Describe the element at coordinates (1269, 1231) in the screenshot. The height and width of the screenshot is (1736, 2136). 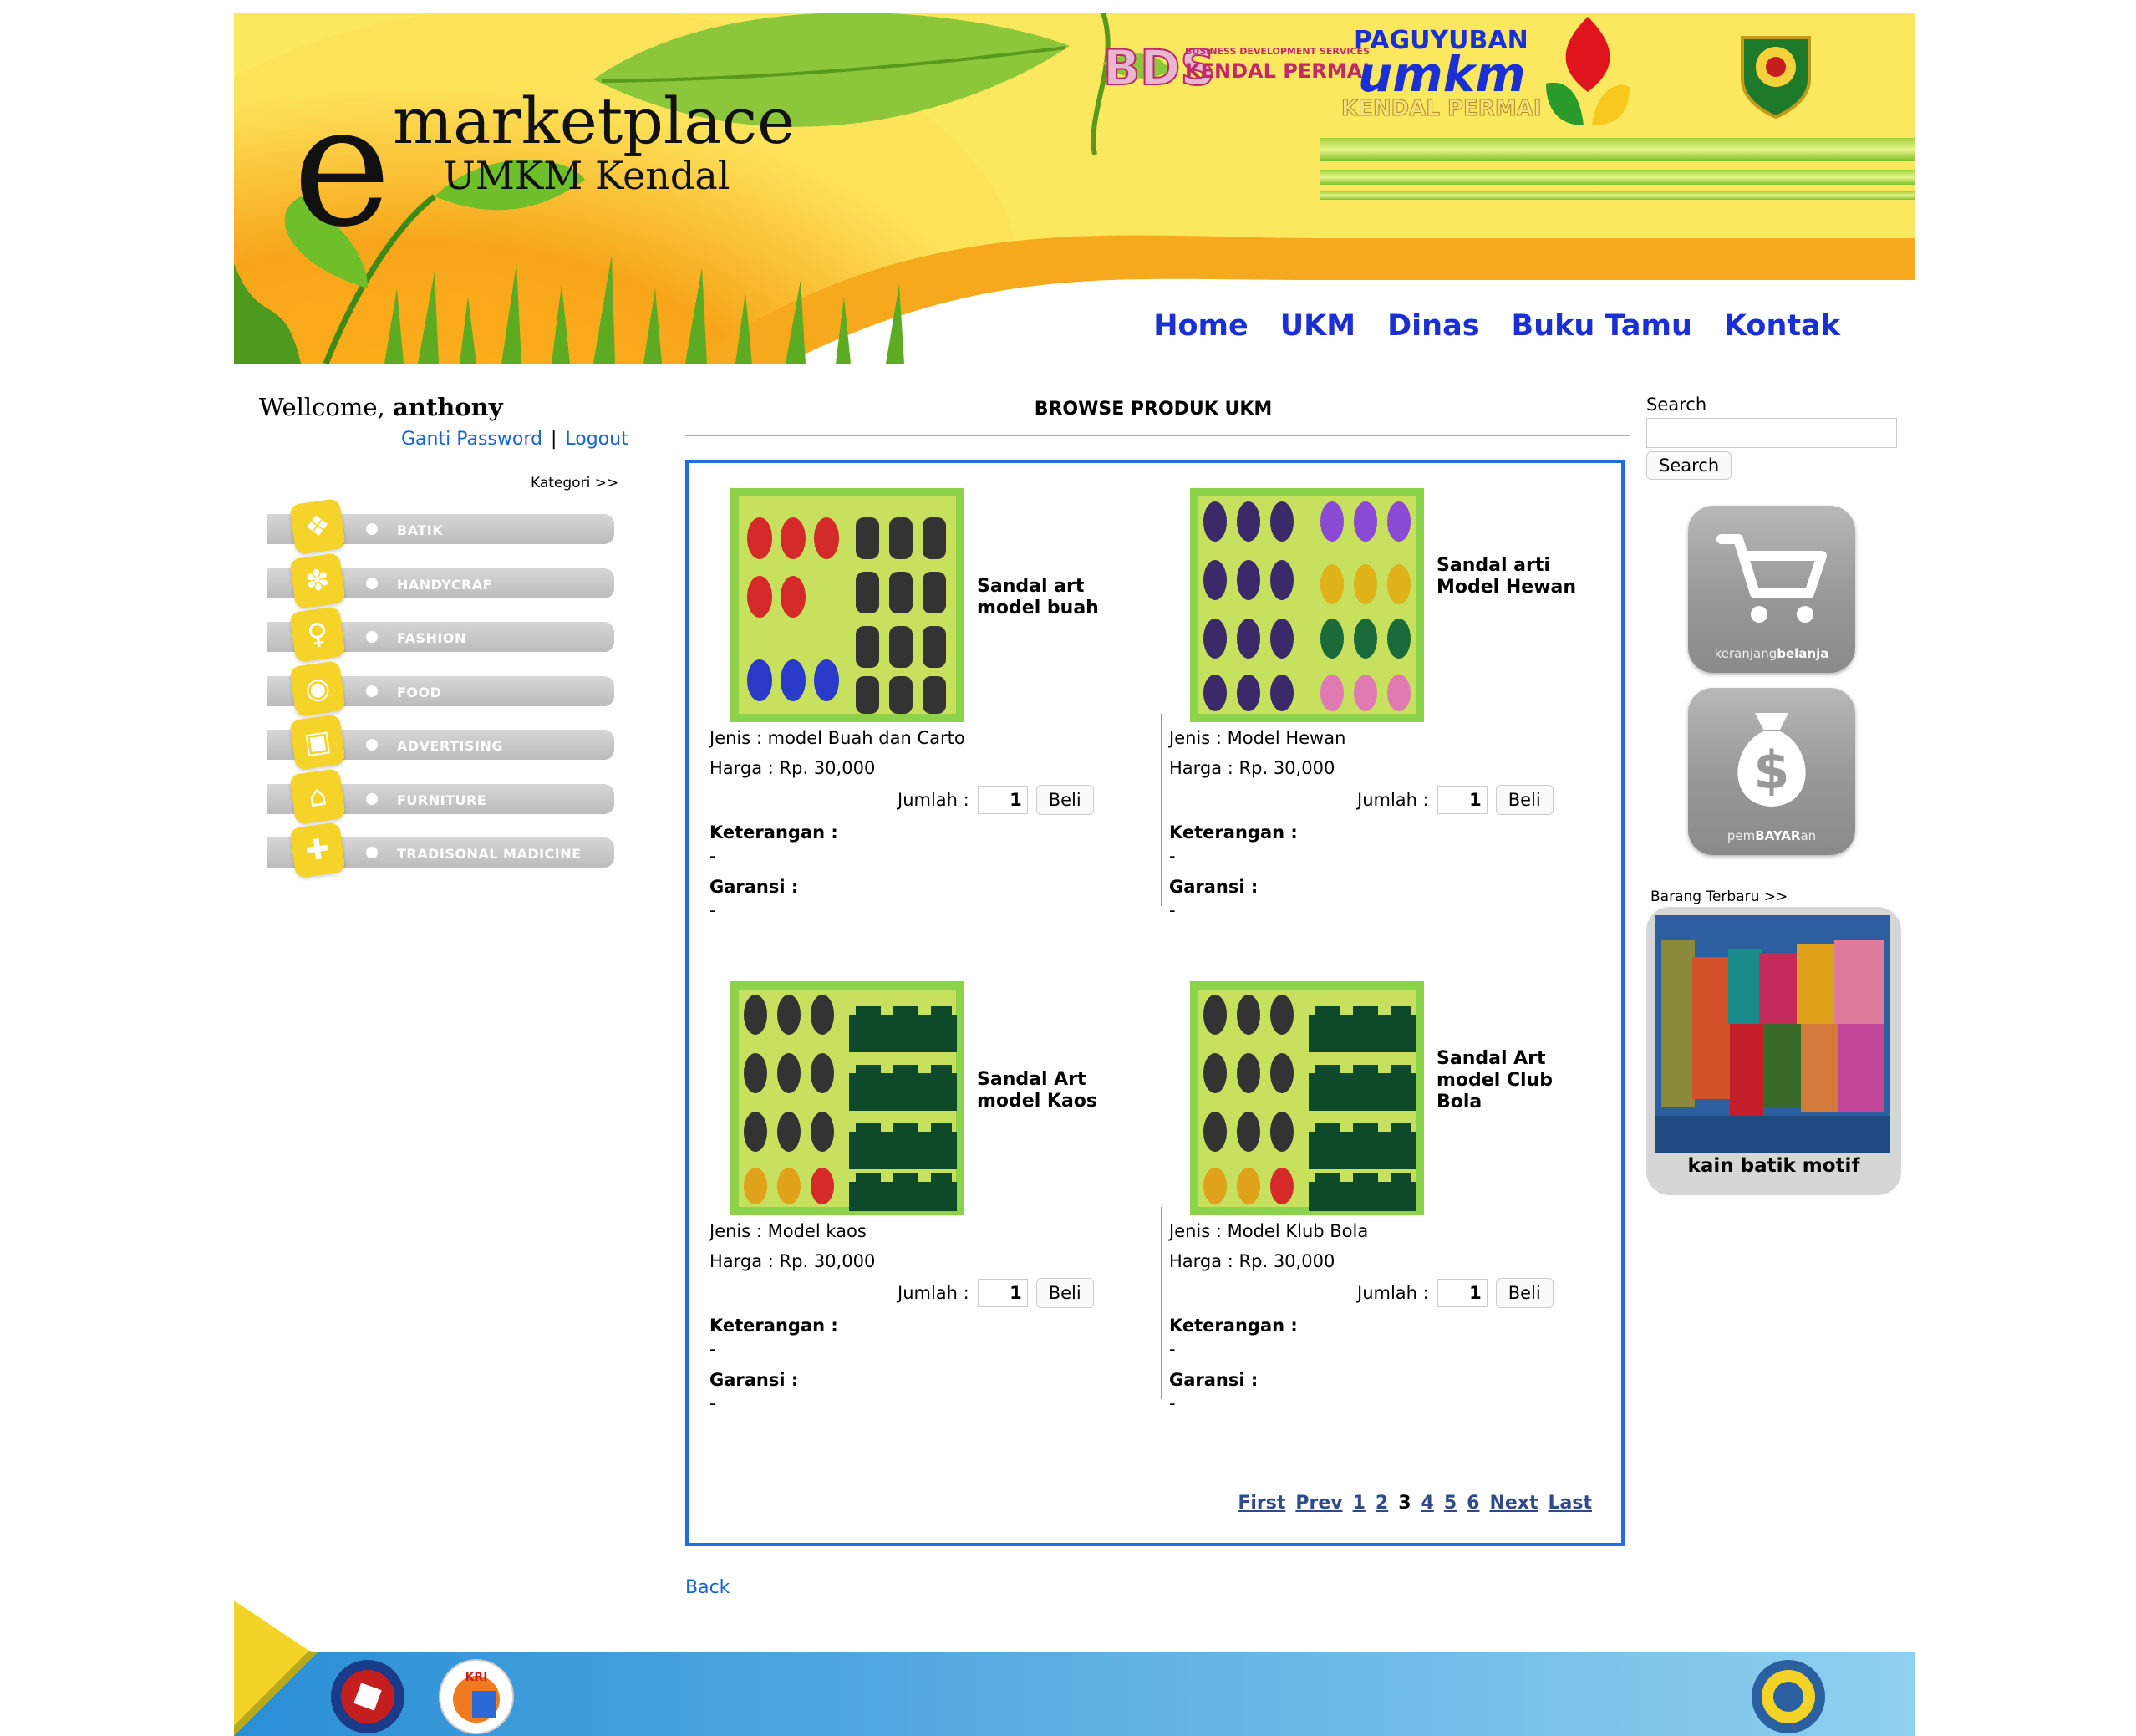
I see `product-jenis: Jenis : Model Klub Bola` at that location.